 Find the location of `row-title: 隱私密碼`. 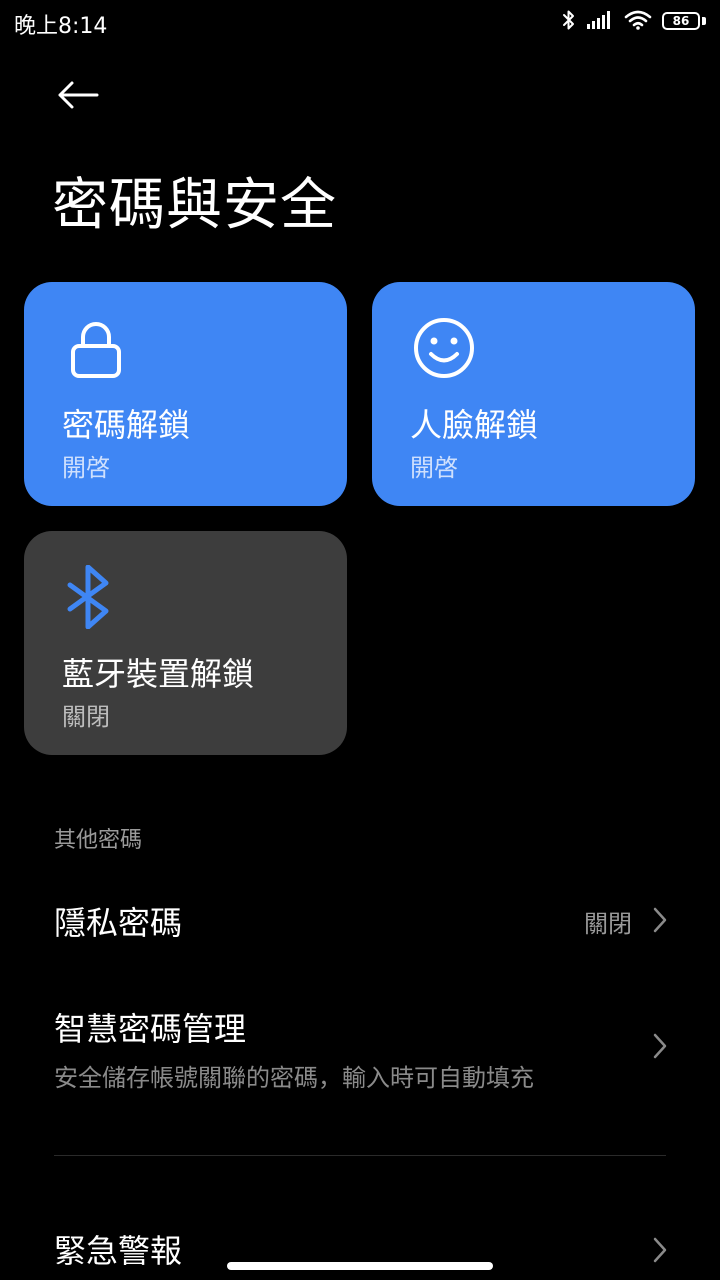

row-title: 隱私密碼 is located at coordinates (118, 923).